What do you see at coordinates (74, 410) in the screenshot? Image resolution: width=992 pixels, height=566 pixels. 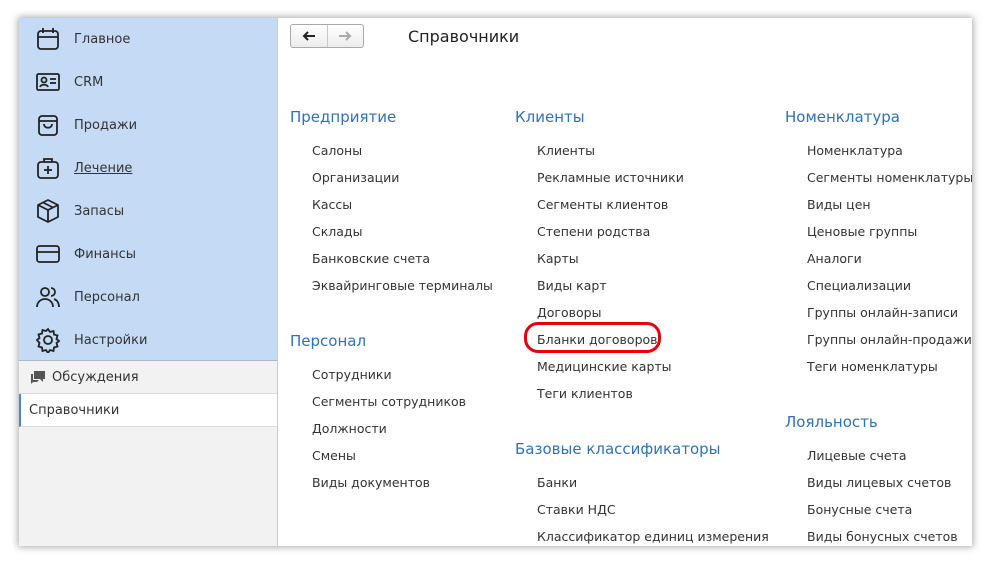 I see `sidebar-current-label: Справочники` at bounding box center [74, 410].